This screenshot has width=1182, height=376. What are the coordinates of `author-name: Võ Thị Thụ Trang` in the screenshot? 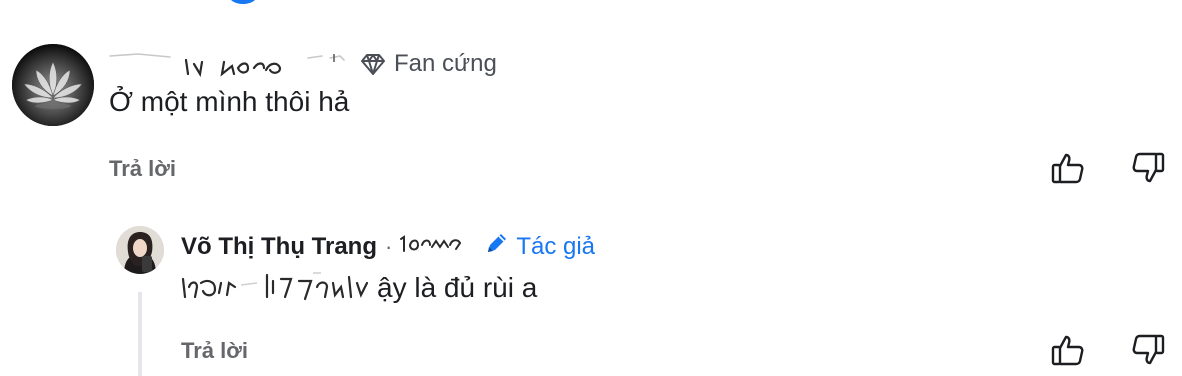 It's located at (279, 247).